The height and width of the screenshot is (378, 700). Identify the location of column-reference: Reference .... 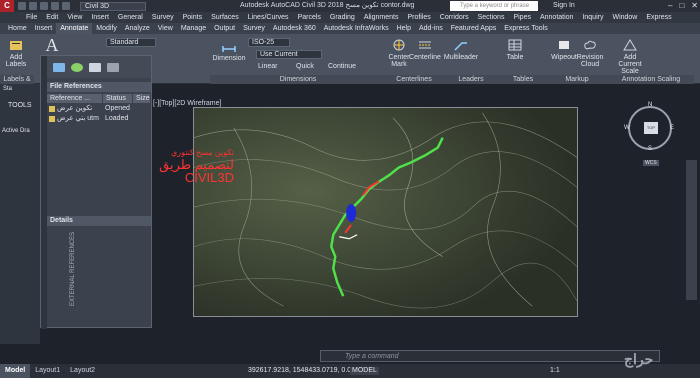
(75, 98).